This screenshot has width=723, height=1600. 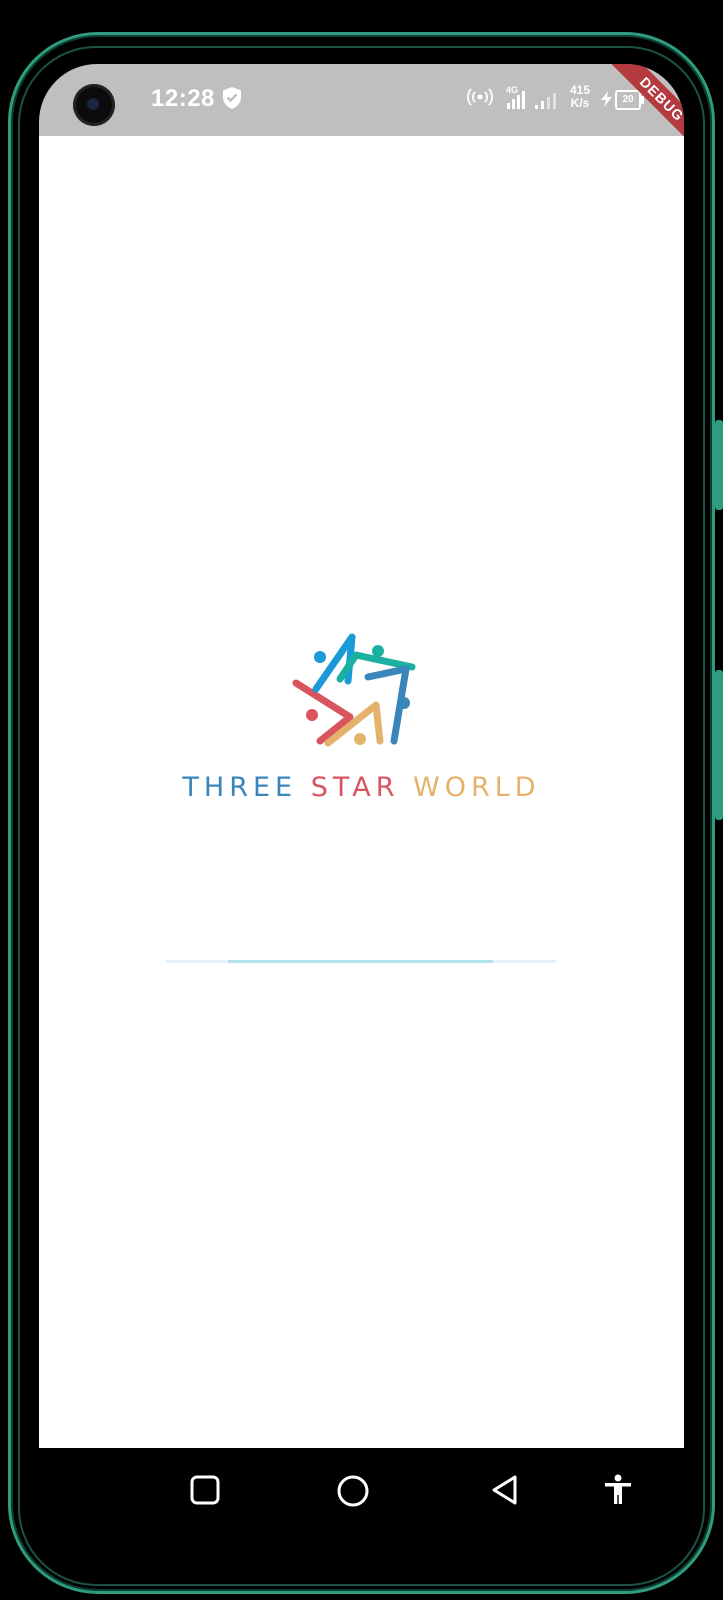 I want to click on volume-button, so click(x=719, y=465).